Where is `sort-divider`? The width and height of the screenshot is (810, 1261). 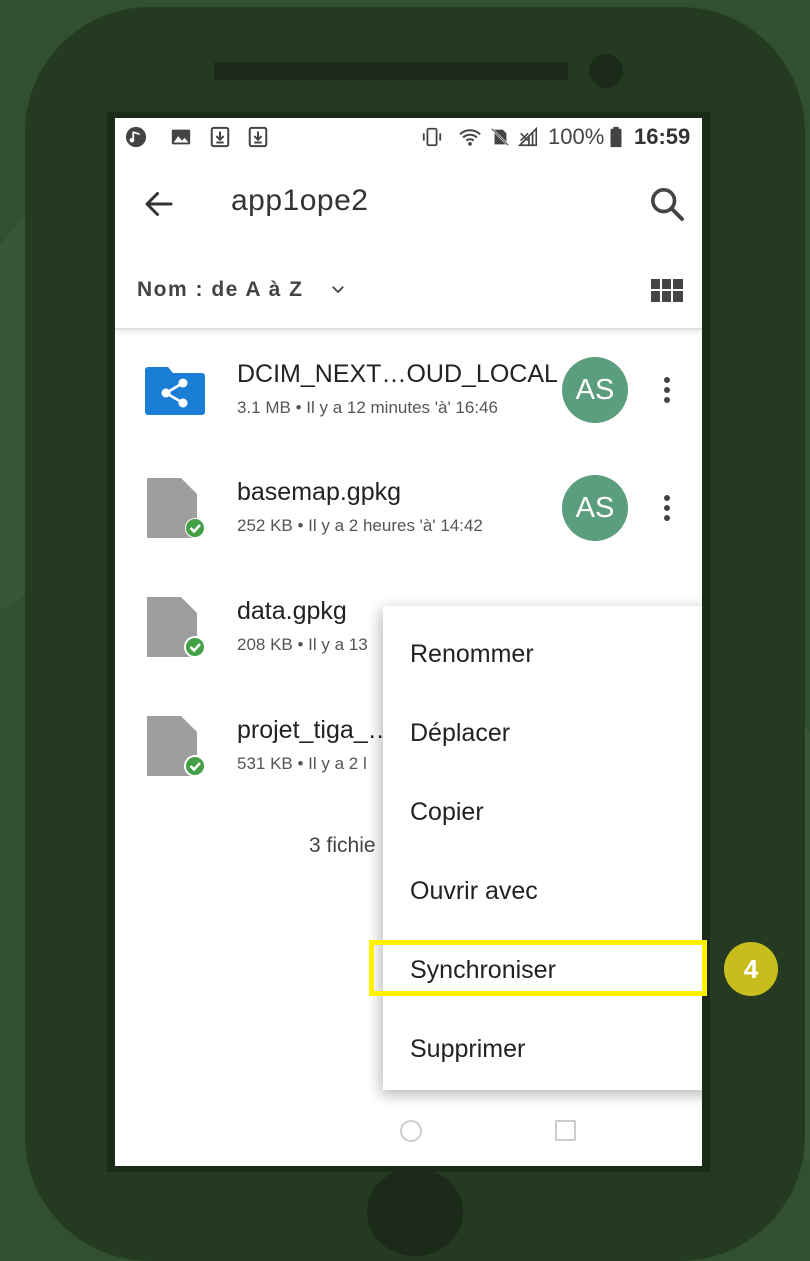
sort-divider is located at coordinates (408, 329).